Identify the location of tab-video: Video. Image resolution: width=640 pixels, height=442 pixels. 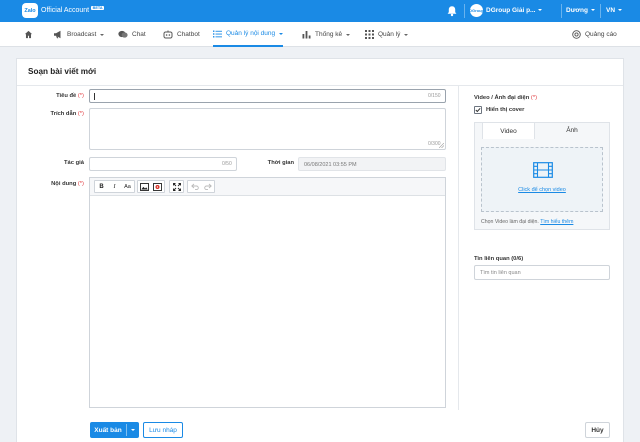
(508, 130).